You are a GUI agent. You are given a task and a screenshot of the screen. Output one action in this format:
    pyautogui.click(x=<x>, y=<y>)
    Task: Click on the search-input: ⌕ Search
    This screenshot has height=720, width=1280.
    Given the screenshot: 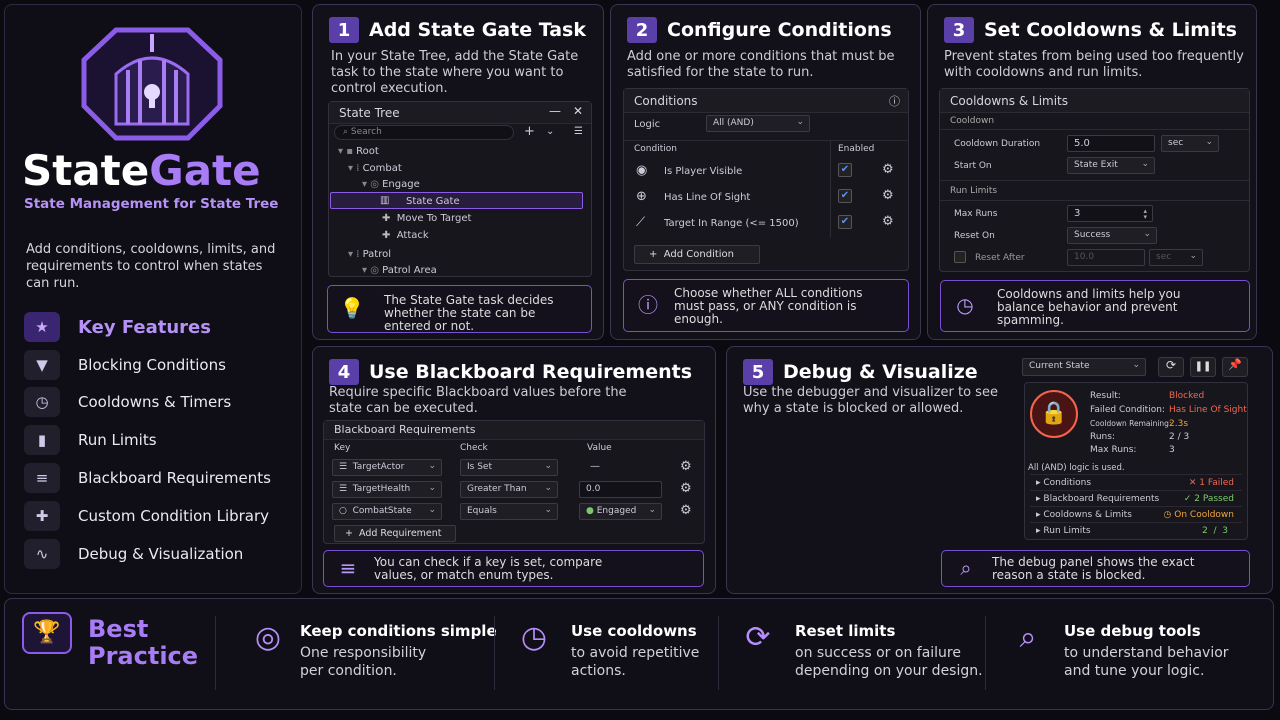 What is the action you would take?
    pyautogui.click(x=424, y=132)
    